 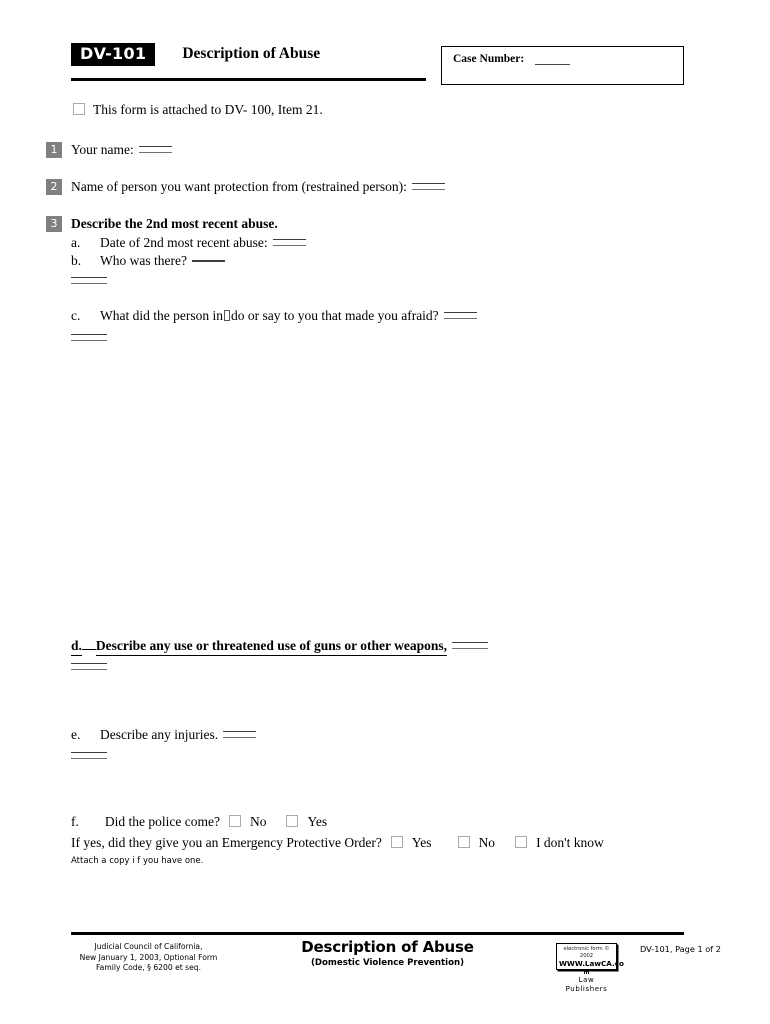 What do you see at coordinates (208, 261) in the screenshot?
I see `item-3b-fill-line` at bounding box center [208, 261].